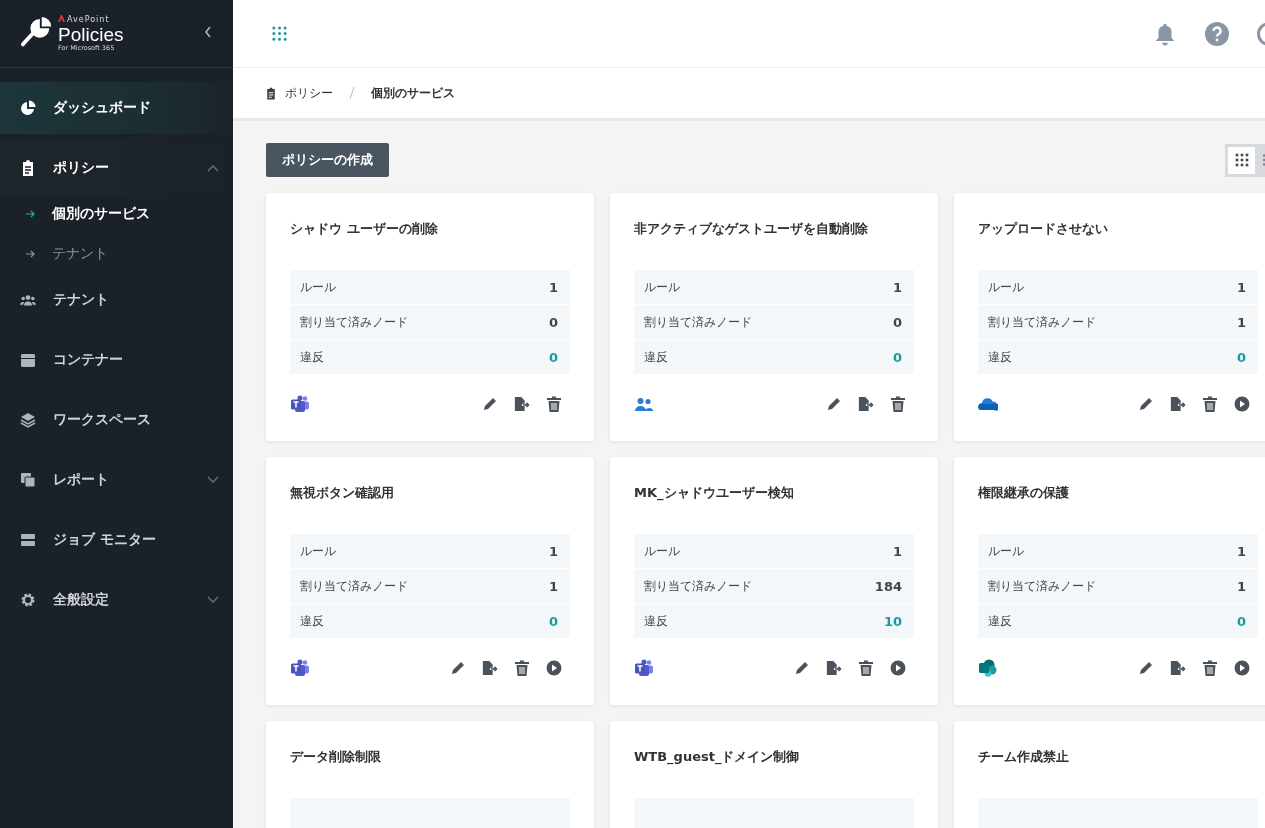 The height and width of the screenshot is (828, 1265). What do you see at coordinates (28, 480) in the screenshot?
I see `report-icon` at bounding box center [28, 480].